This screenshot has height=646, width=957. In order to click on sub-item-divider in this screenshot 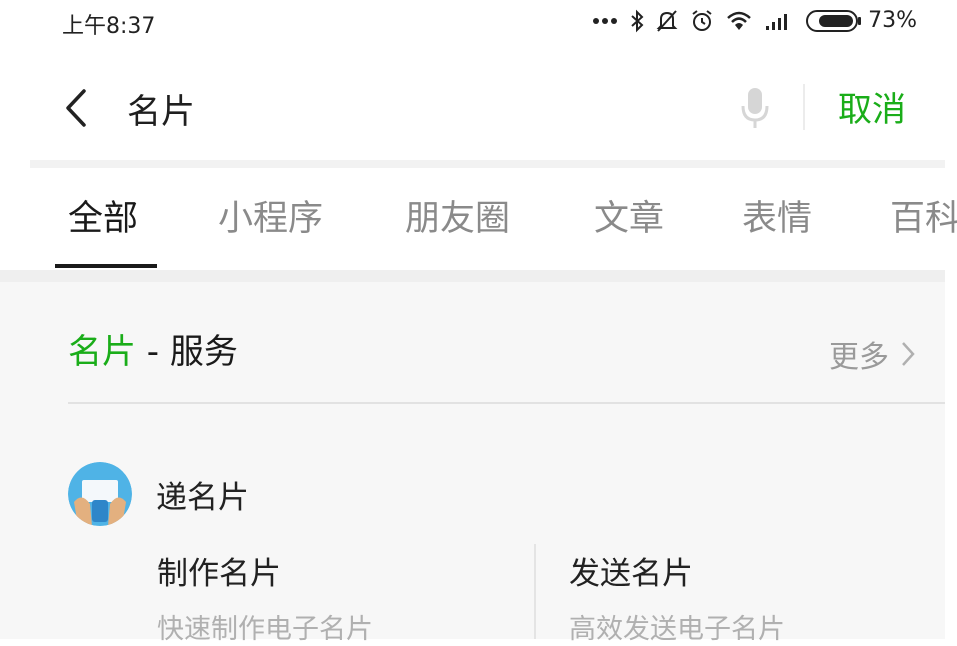, I will do `click(535, 591)`.